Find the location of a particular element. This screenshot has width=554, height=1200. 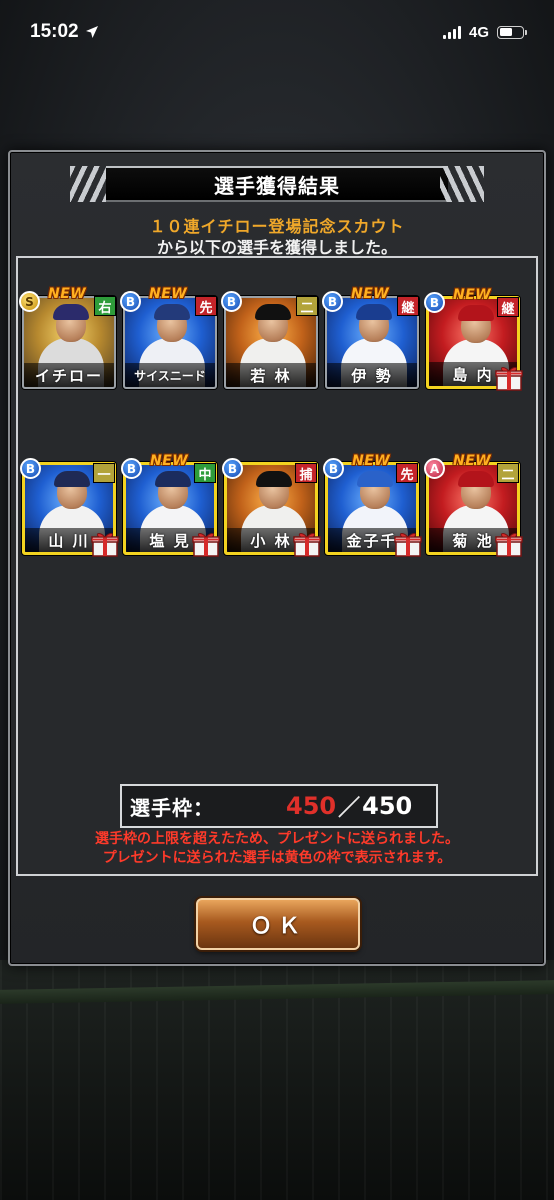

player-name: サイスニード is located at coordinates (170, 375).